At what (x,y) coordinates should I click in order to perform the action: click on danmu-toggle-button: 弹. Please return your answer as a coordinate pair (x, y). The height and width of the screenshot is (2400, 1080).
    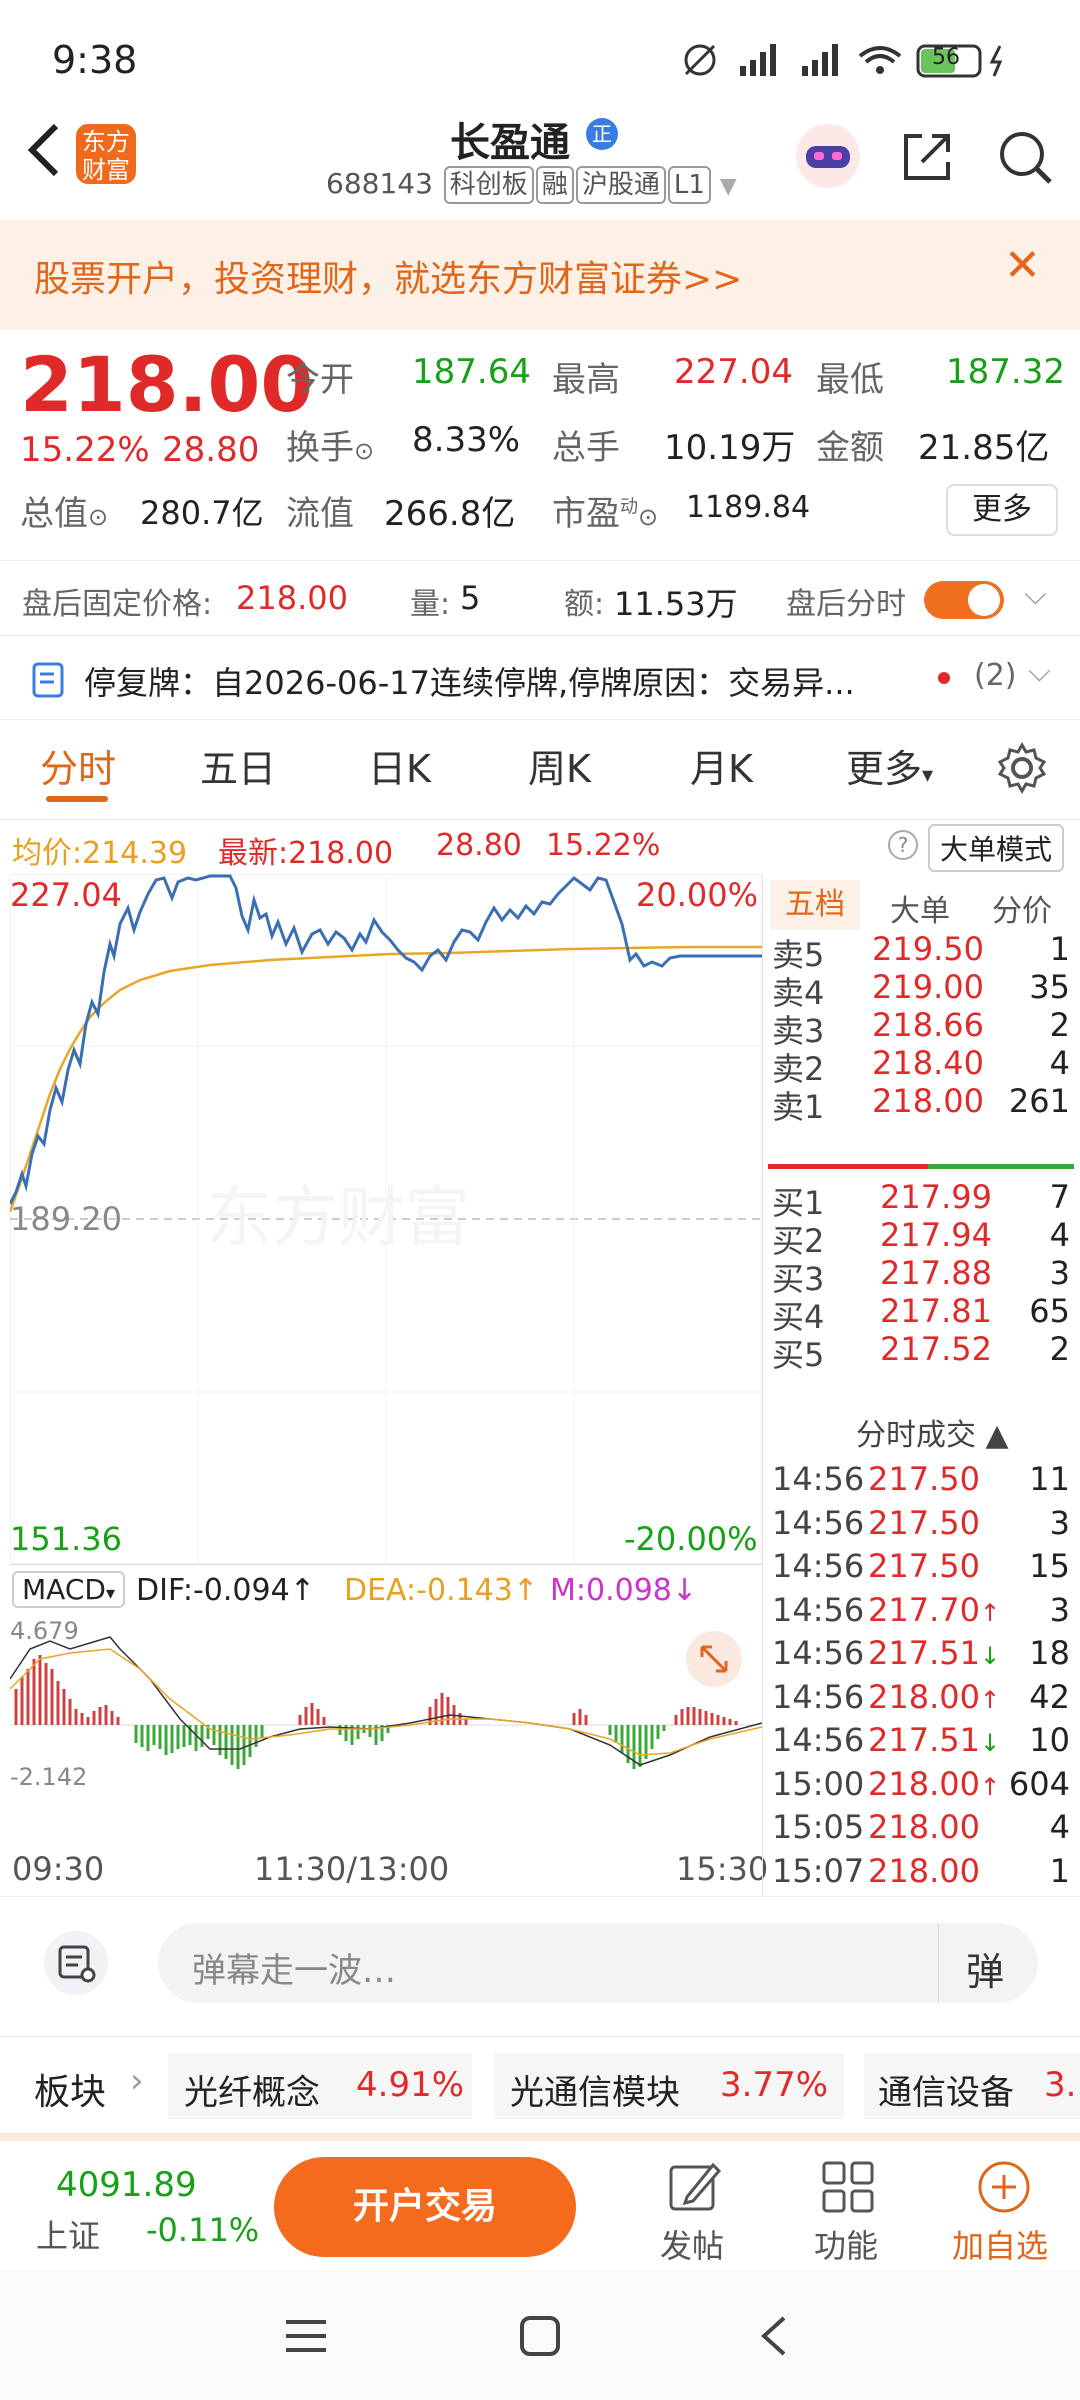
    Looking at the image, I should click on (985, 1968).